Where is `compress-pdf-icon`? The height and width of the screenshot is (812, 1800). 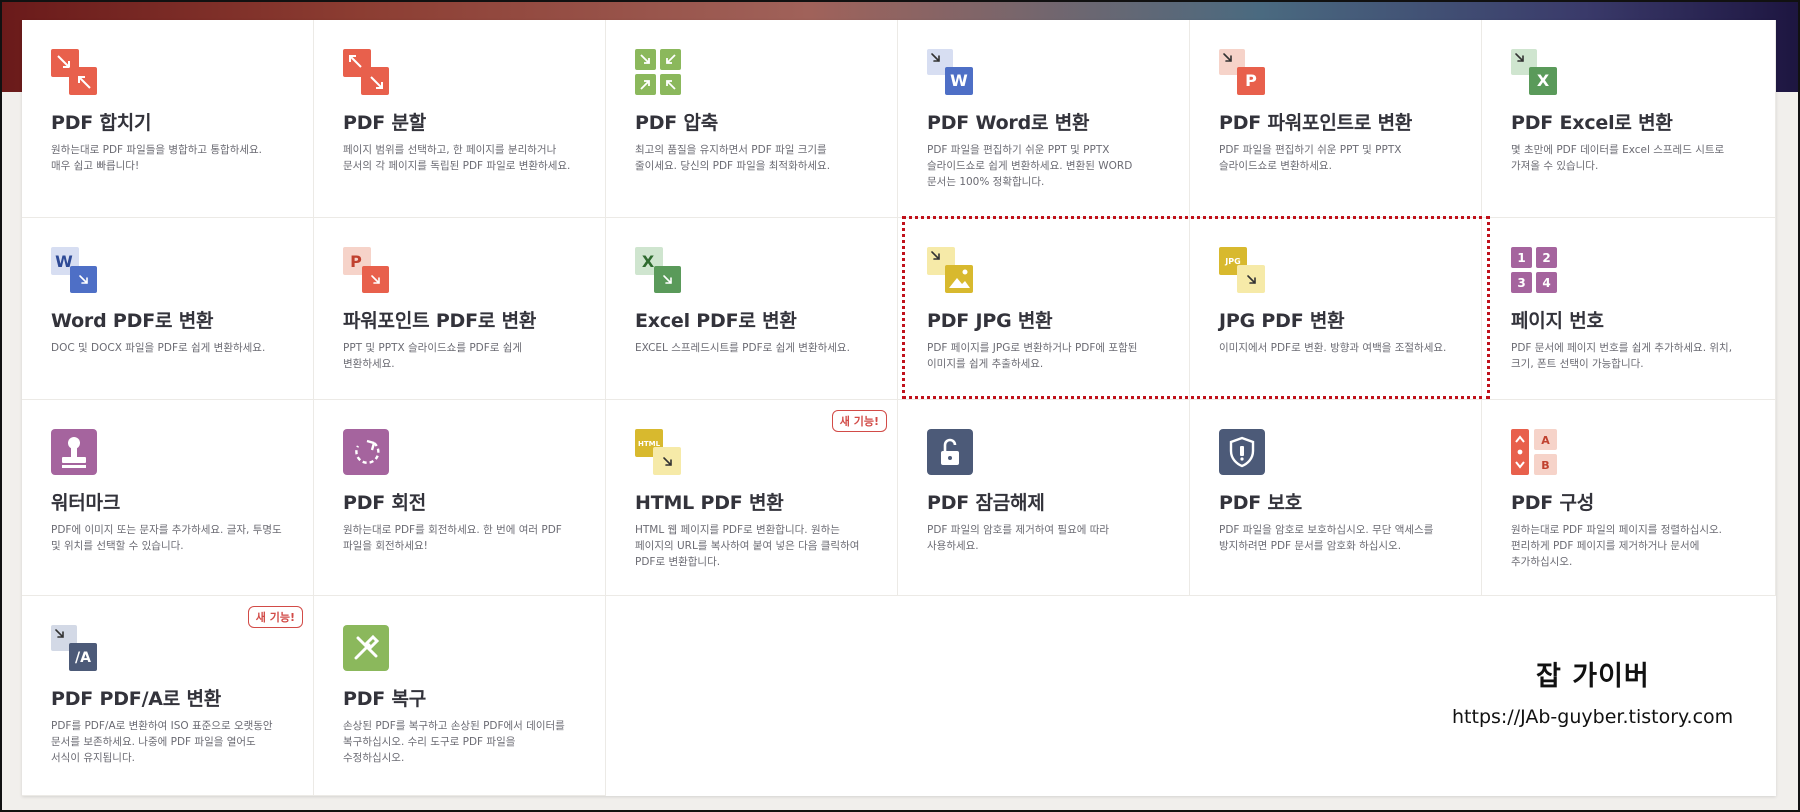
compress-pdf-icon is located at coordinates (658, 72).